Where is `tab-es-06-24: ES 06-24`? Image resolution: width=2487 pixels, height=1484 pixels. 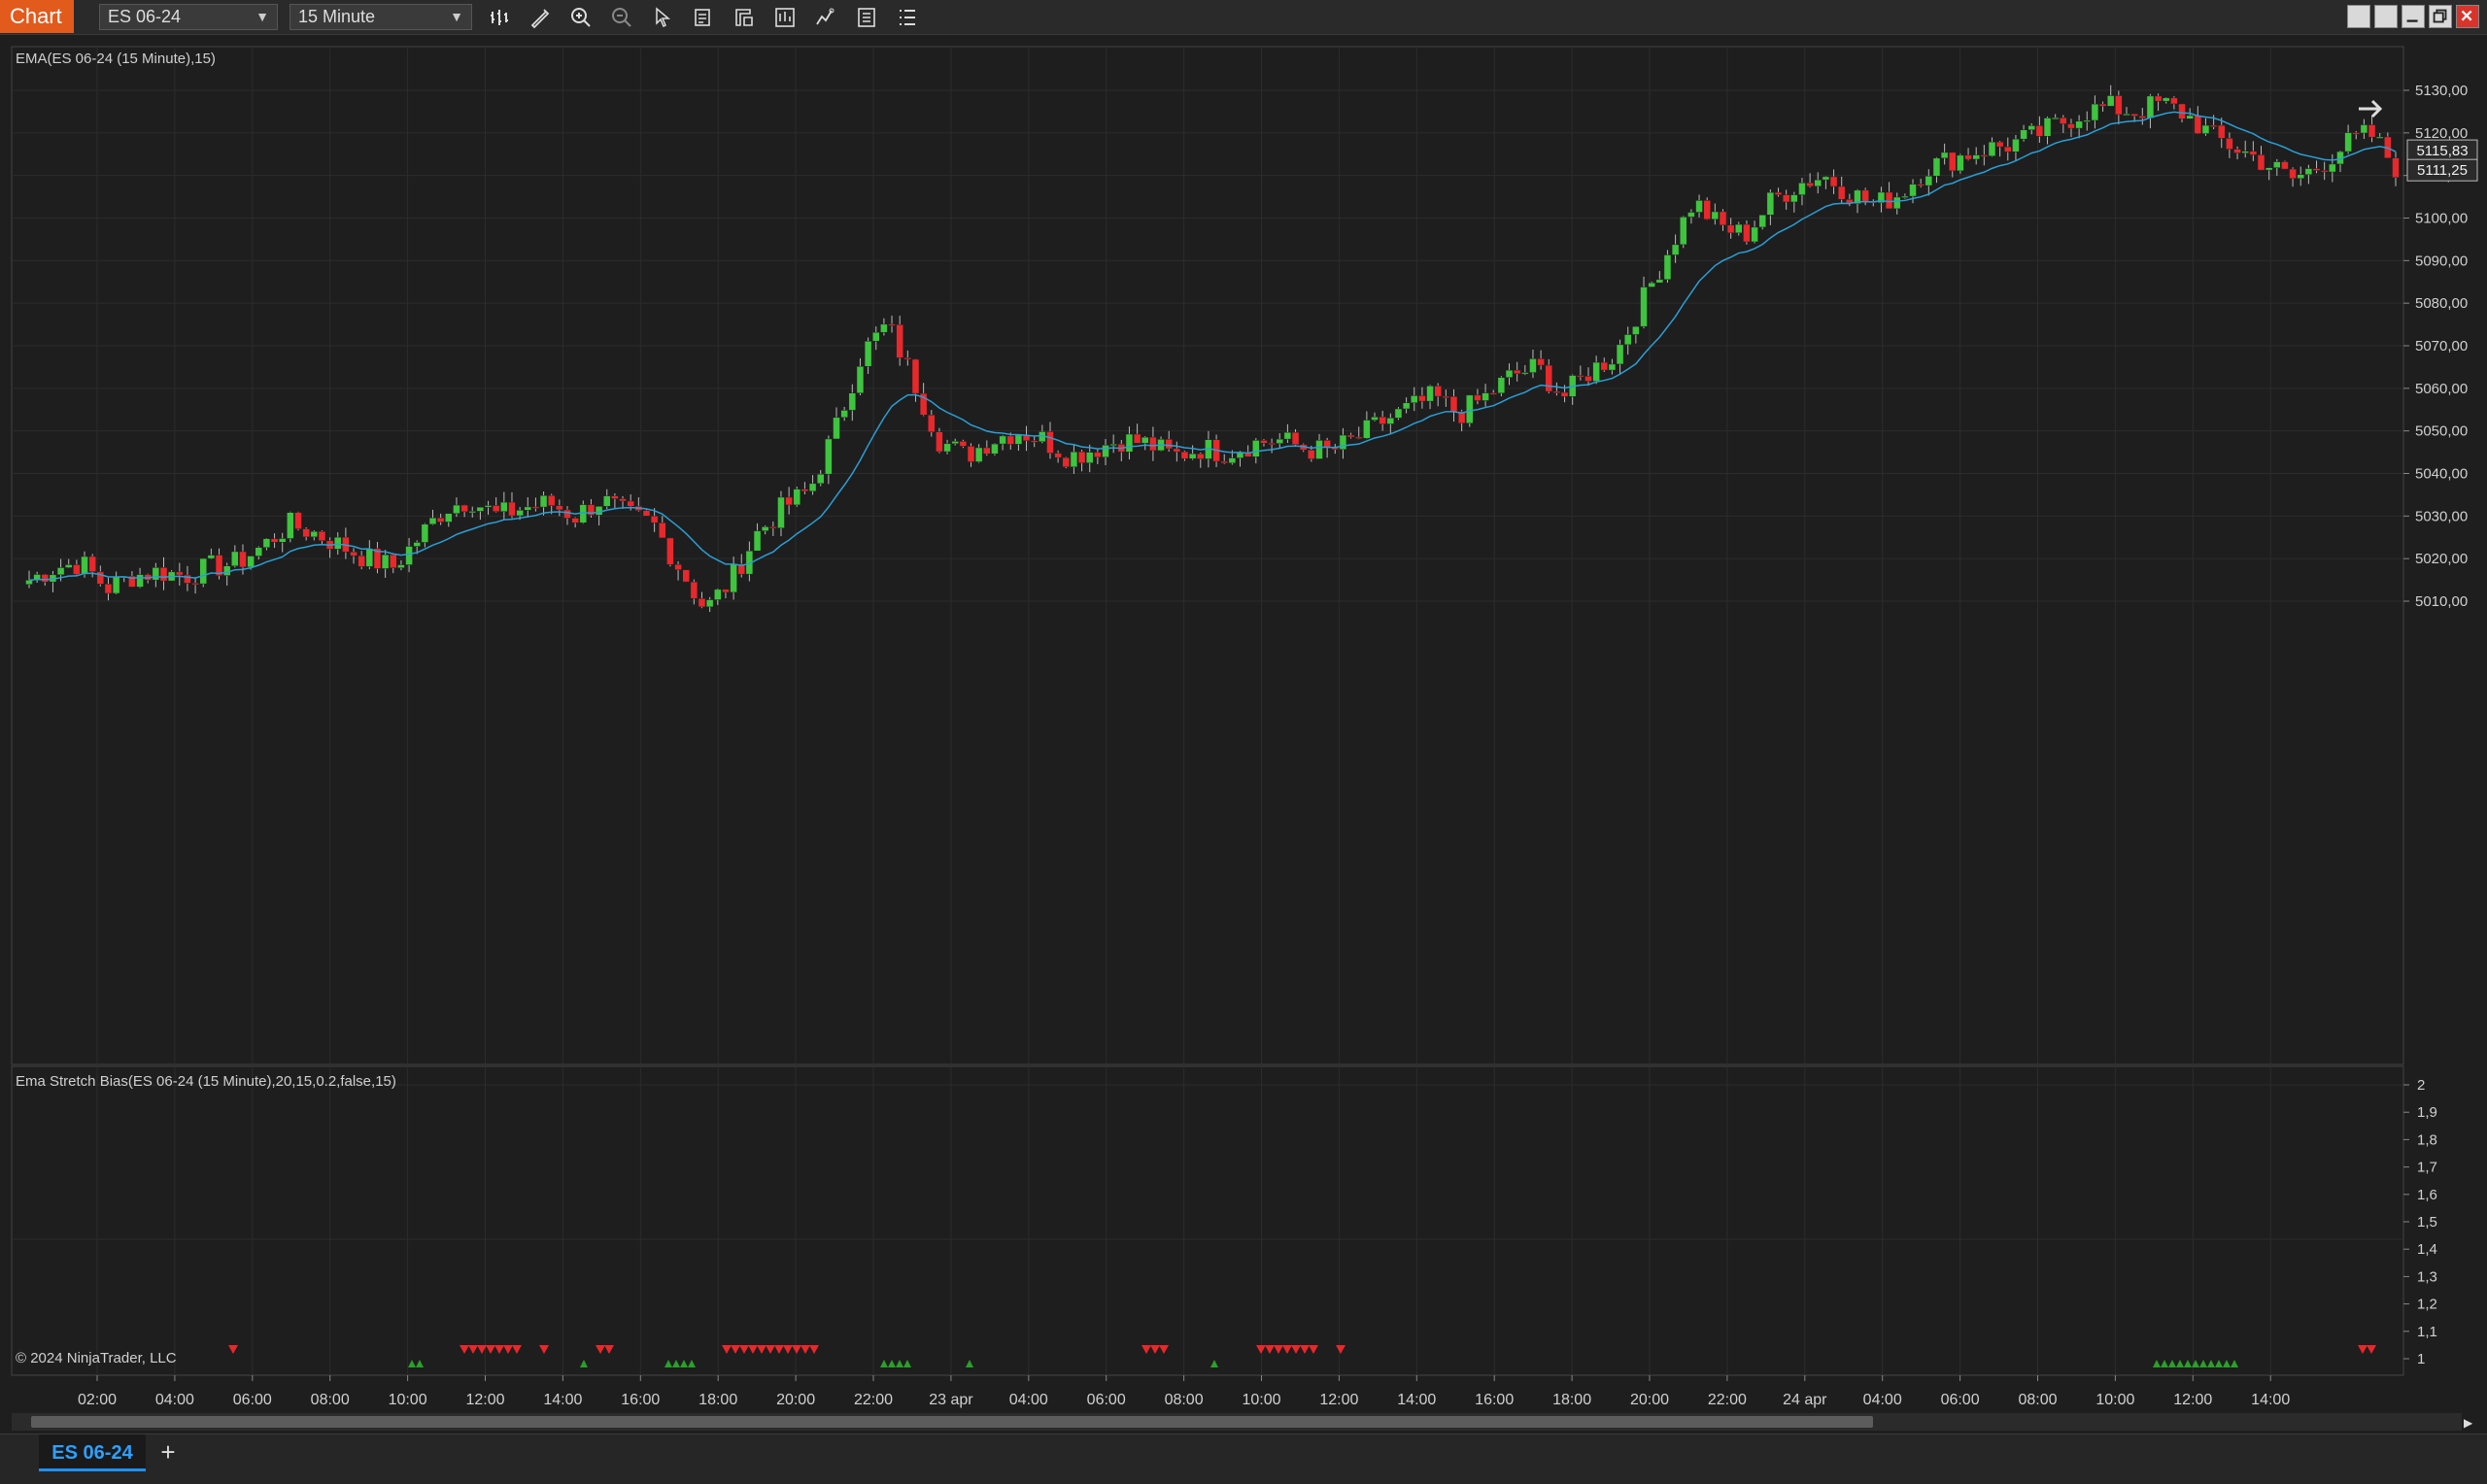
tab-es-06-24: ES 06-24 is located at coordinates (92, 1452).